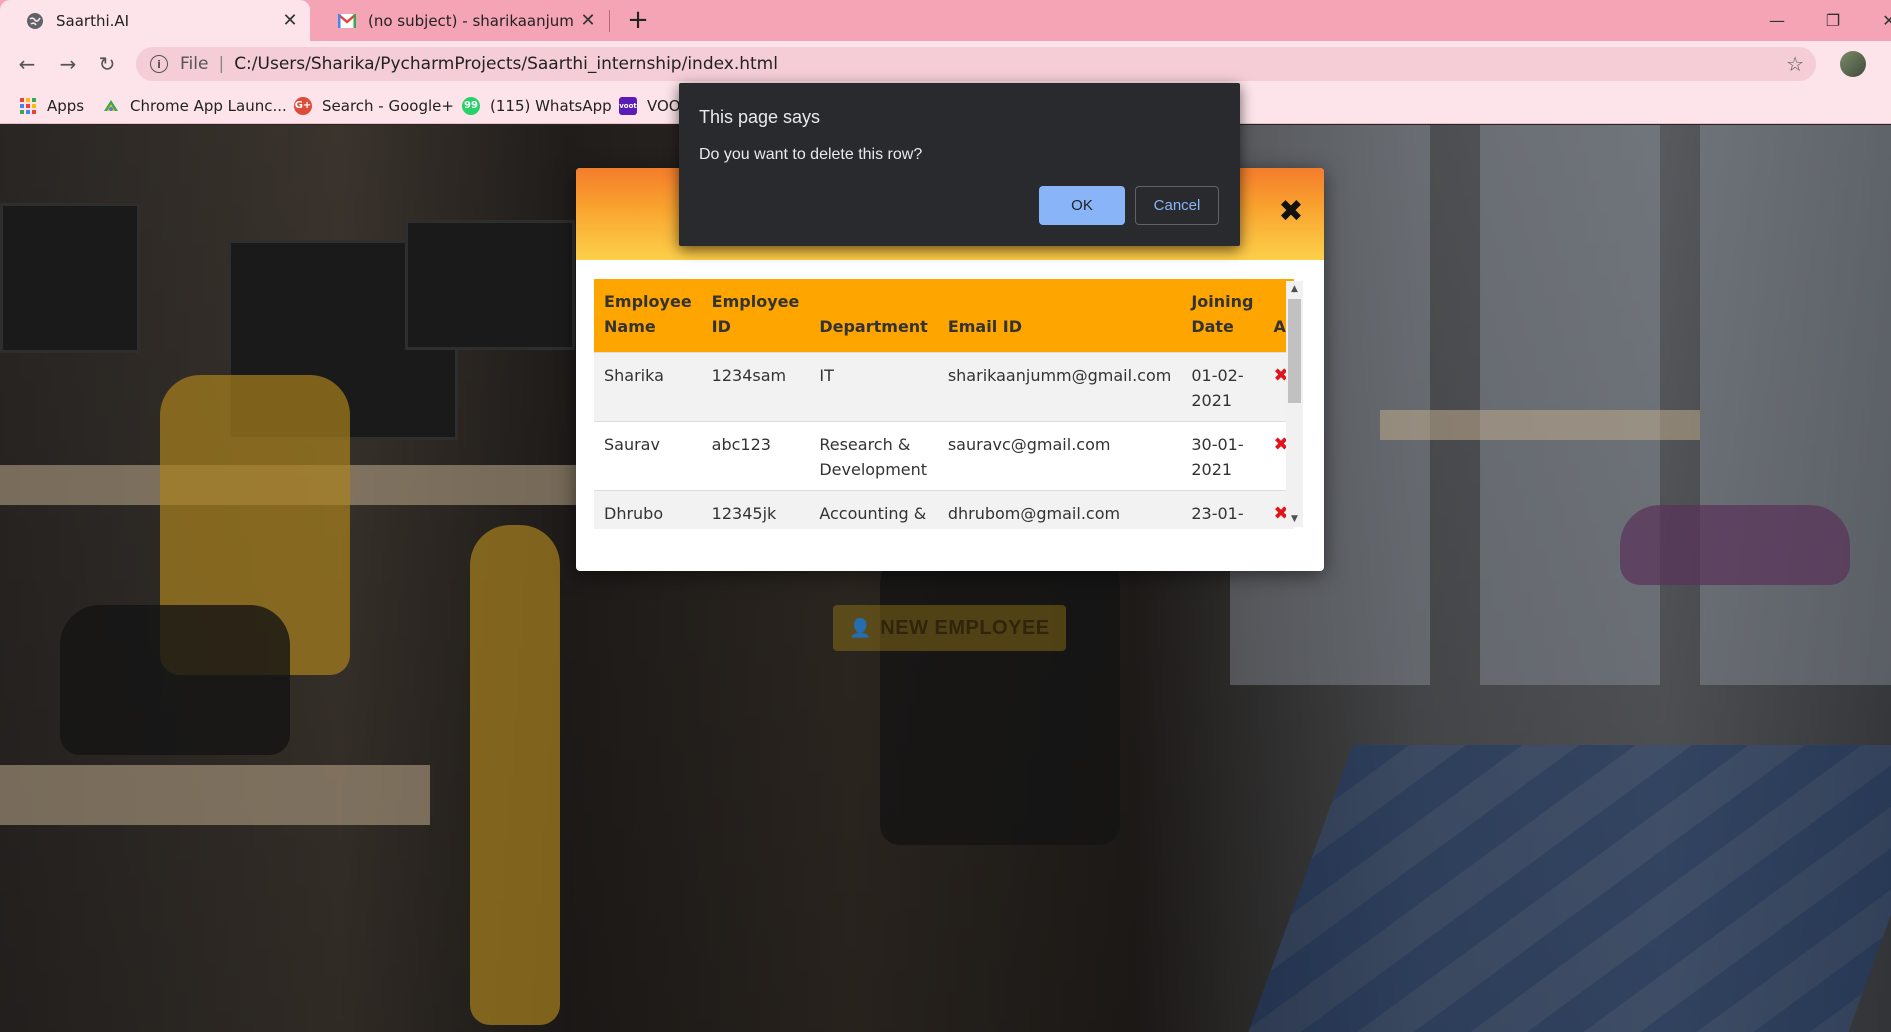 This screenshot has width=1891, height=1032. Describe the element at coordinates (1833, 20) in the screenshot. I see `restore-icon: ❐` at that location.